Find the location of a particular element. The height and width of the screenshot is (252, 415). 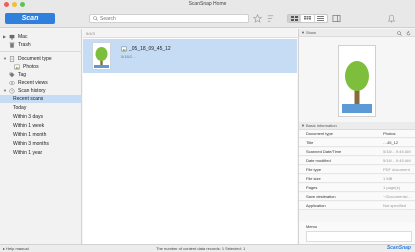

info-key: Pages is located at coordinates (312, 187).